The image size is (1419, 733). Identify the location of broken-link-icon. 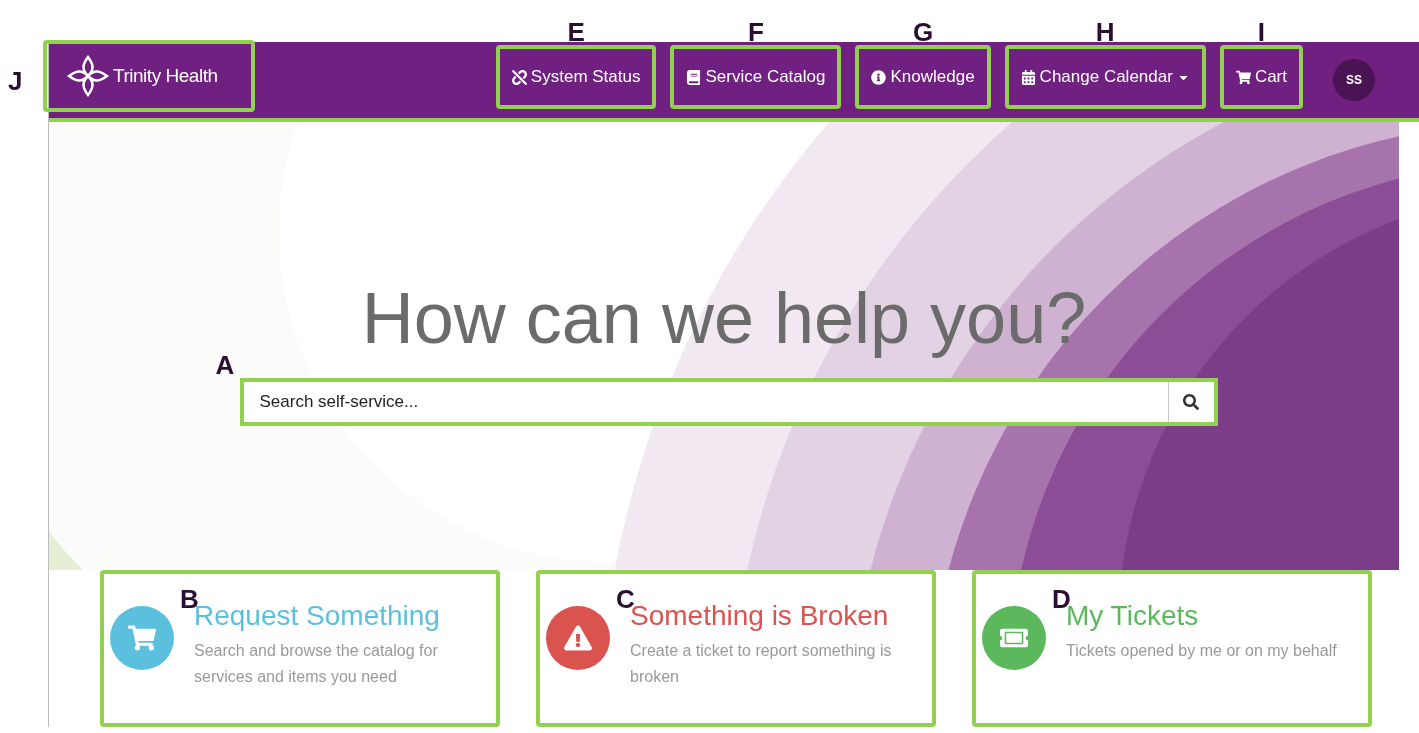
(519, 77).